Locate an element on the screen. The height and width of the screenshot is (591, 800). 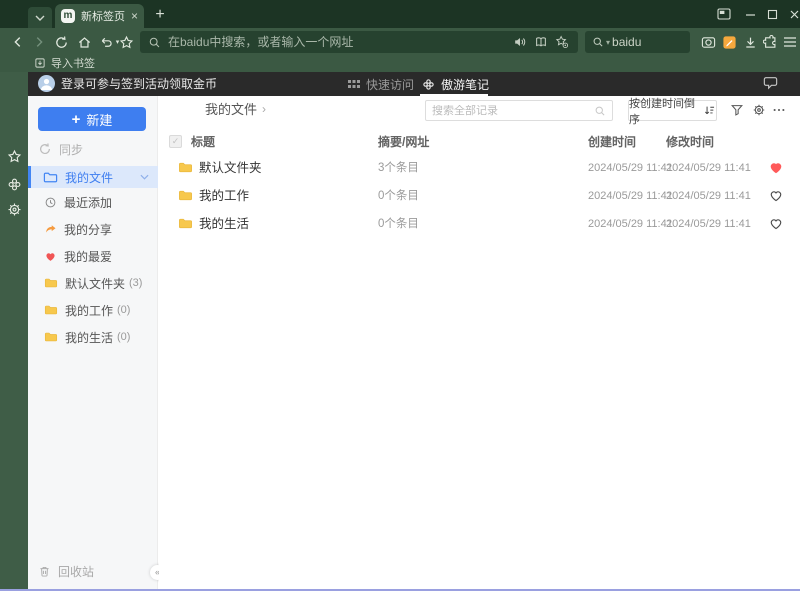
favorite-page-button is located at coordinates (126, 42).